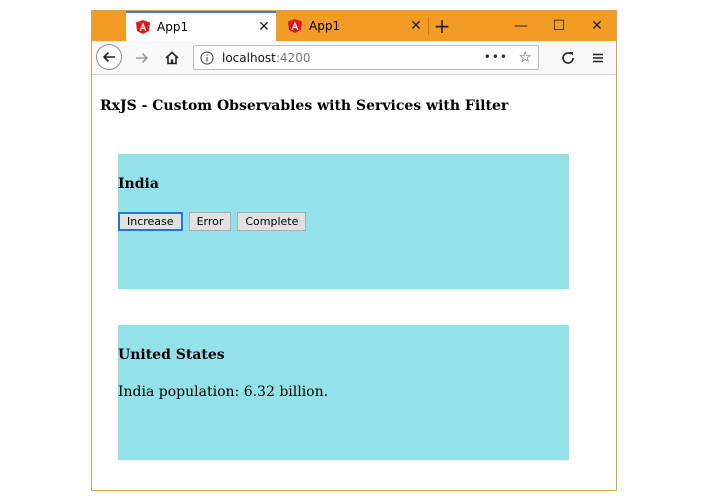 Image resolution: width=703 pixels, height=503 pixels. I want to click on window-close-icon: ✕, so click(597, 26).